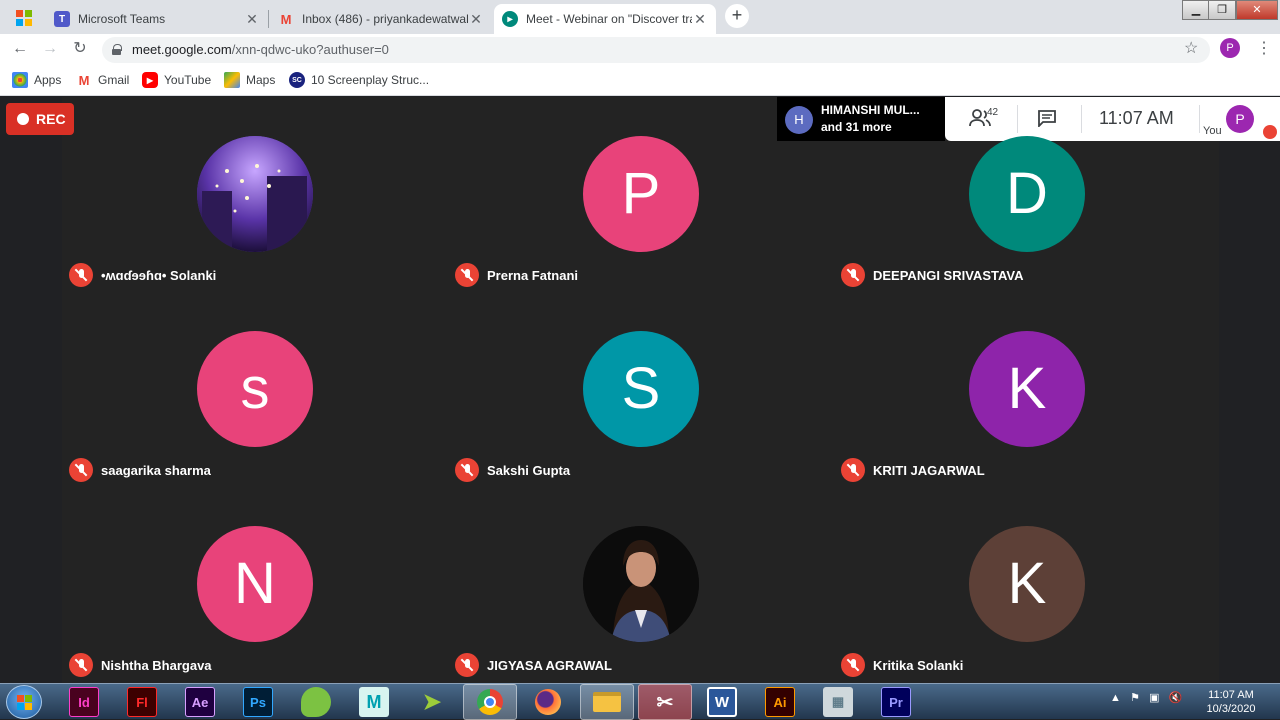 Image resolution: width=1280 pixels, height=720 pixels. Describe the element at coordinates (36, 80) in the screenshot. I see `bookmark-apps: Apps` at that location.